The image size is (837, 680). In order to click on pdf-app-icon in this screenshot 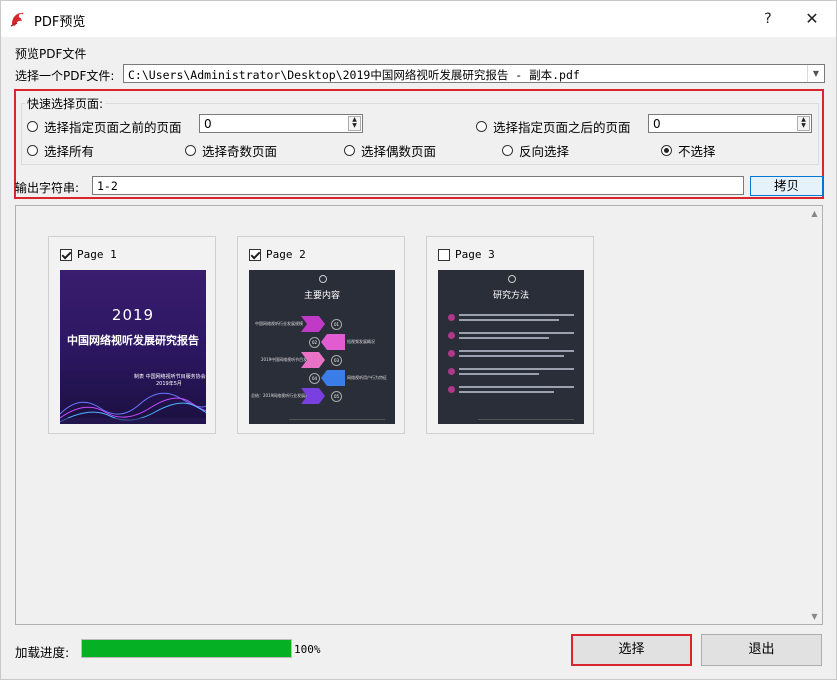, I will do `click(17, 19)`.